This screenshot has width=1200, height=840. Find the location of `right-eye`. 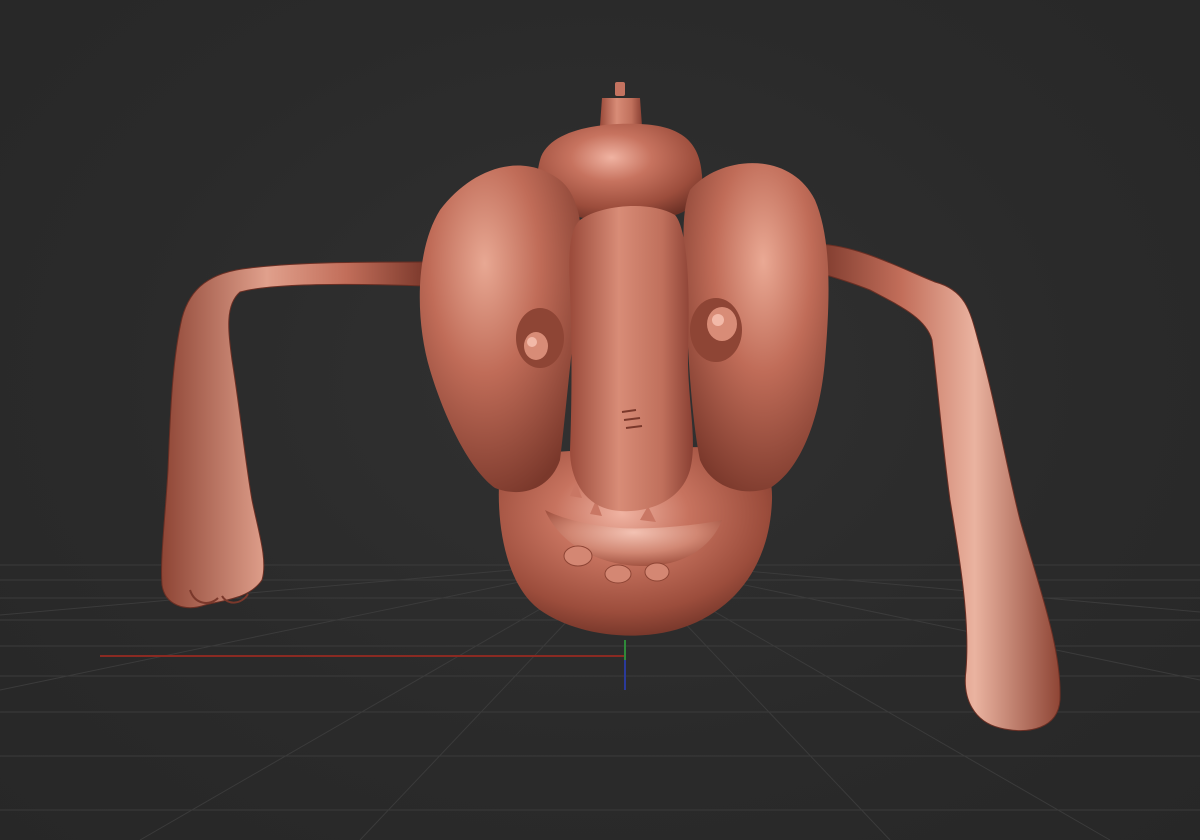

right-eye is located at coordinates (716, 330).